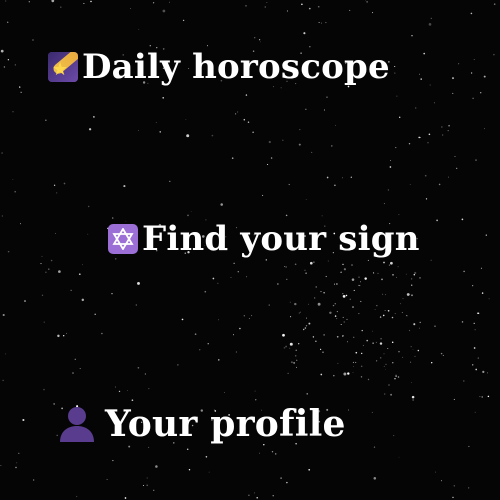  Describe the element at coordinates (201, 424) in the screenshot. I see `menu-item-your-profile: Your profile` at that location.